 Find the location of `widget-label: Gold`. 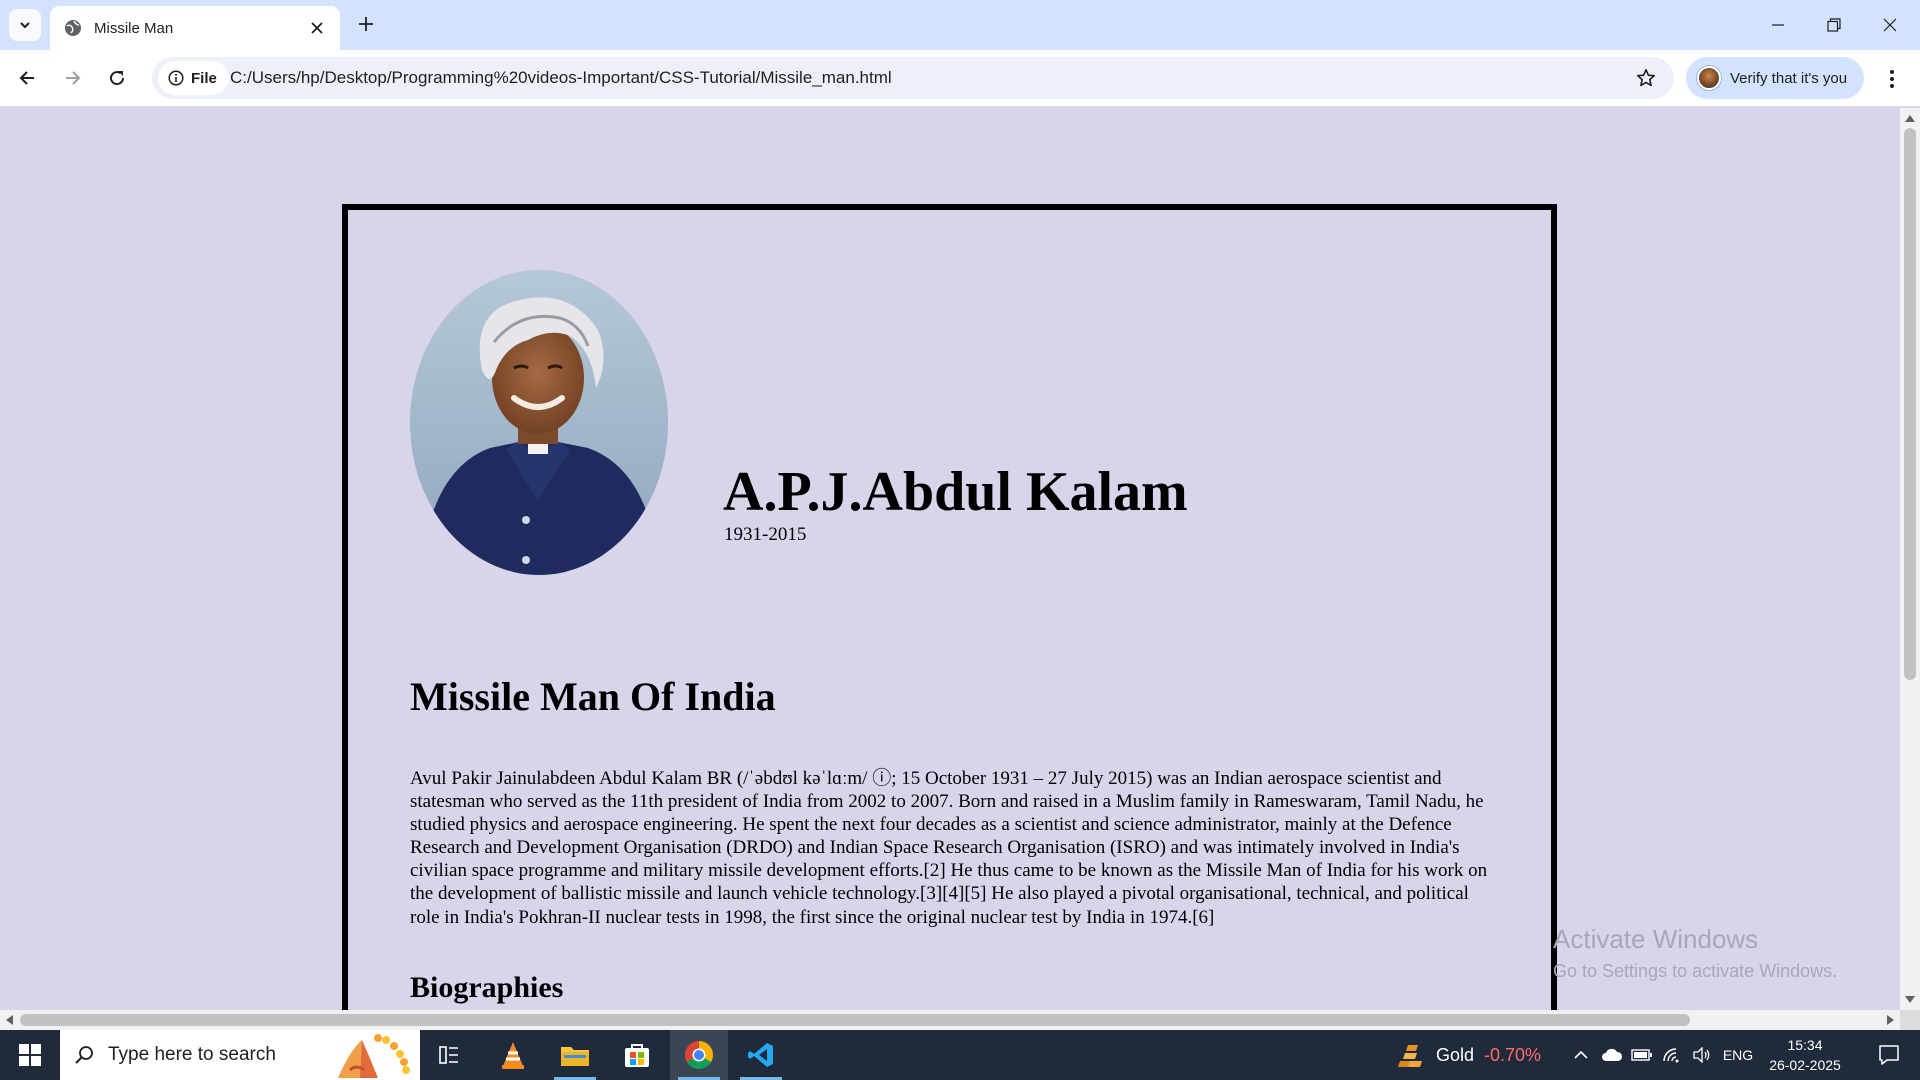

widget-label: Gold is located at coordinates (1455, 1054).